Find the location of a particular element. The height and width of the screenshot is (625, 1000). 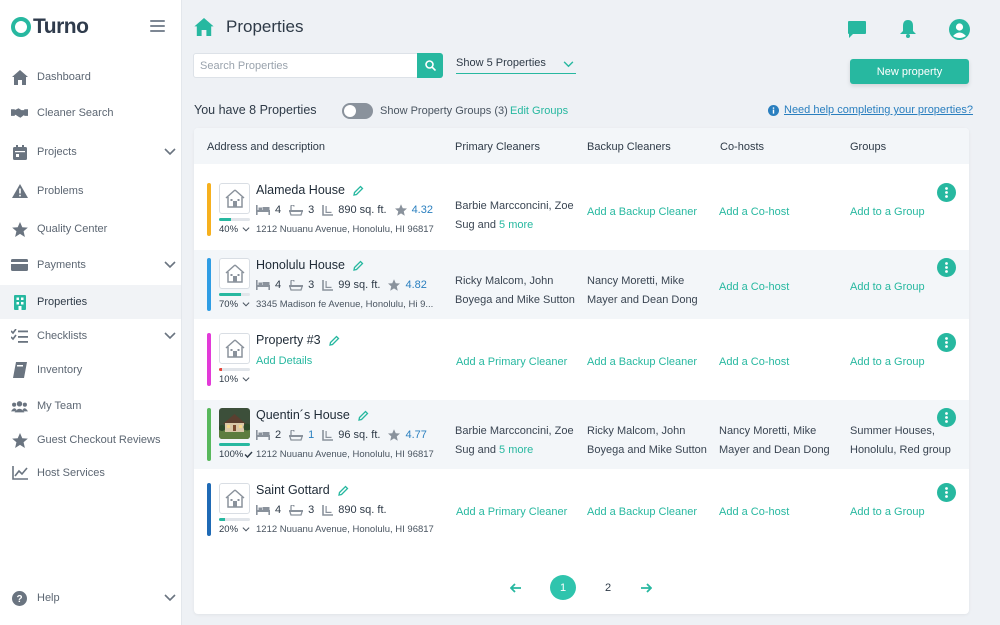

hamburger-menu-icon is located at coordinates (157, 26).